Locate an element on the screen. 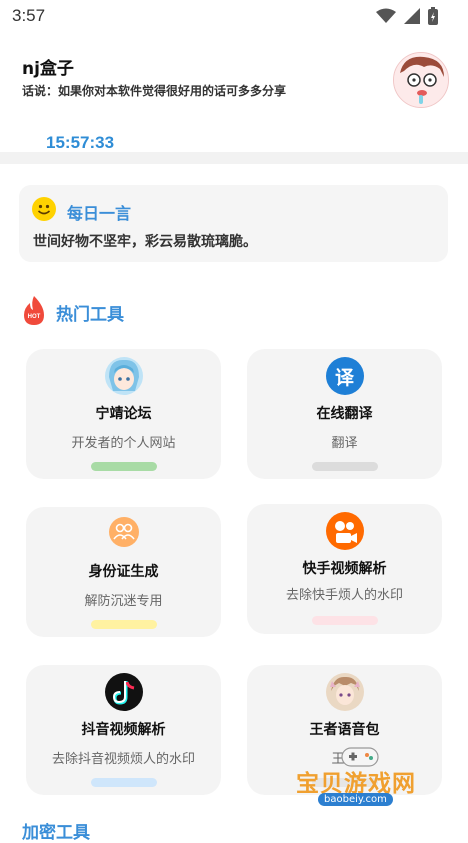 The height and width of the screenshot is (843, 468). status-icons is located at coordinates (407, 16).